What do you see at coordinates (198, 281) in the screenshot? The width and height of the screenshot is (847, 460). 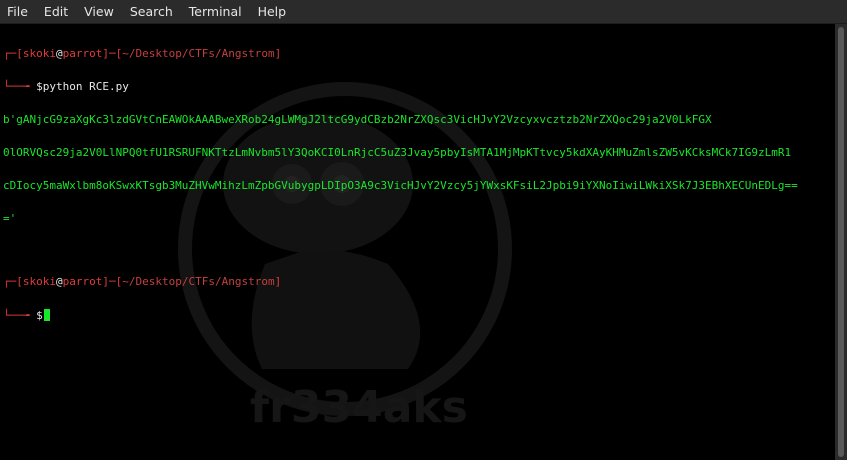 I see `prompt-path-2: ~/Desktop/CTFs/Angstrom` at bounding box center [198, 281].